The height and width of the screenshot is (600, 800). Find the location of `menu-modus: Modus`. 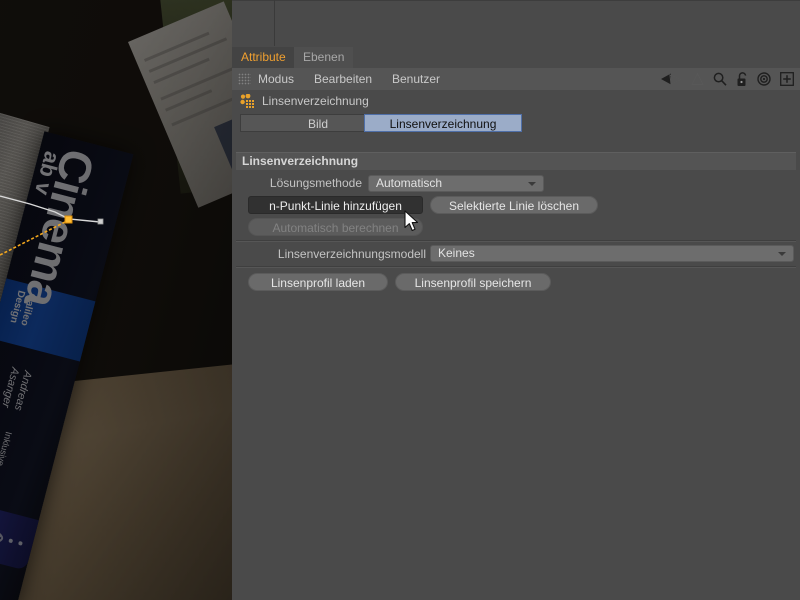

menu-modus: Modus is located at coordinates (276, 79).